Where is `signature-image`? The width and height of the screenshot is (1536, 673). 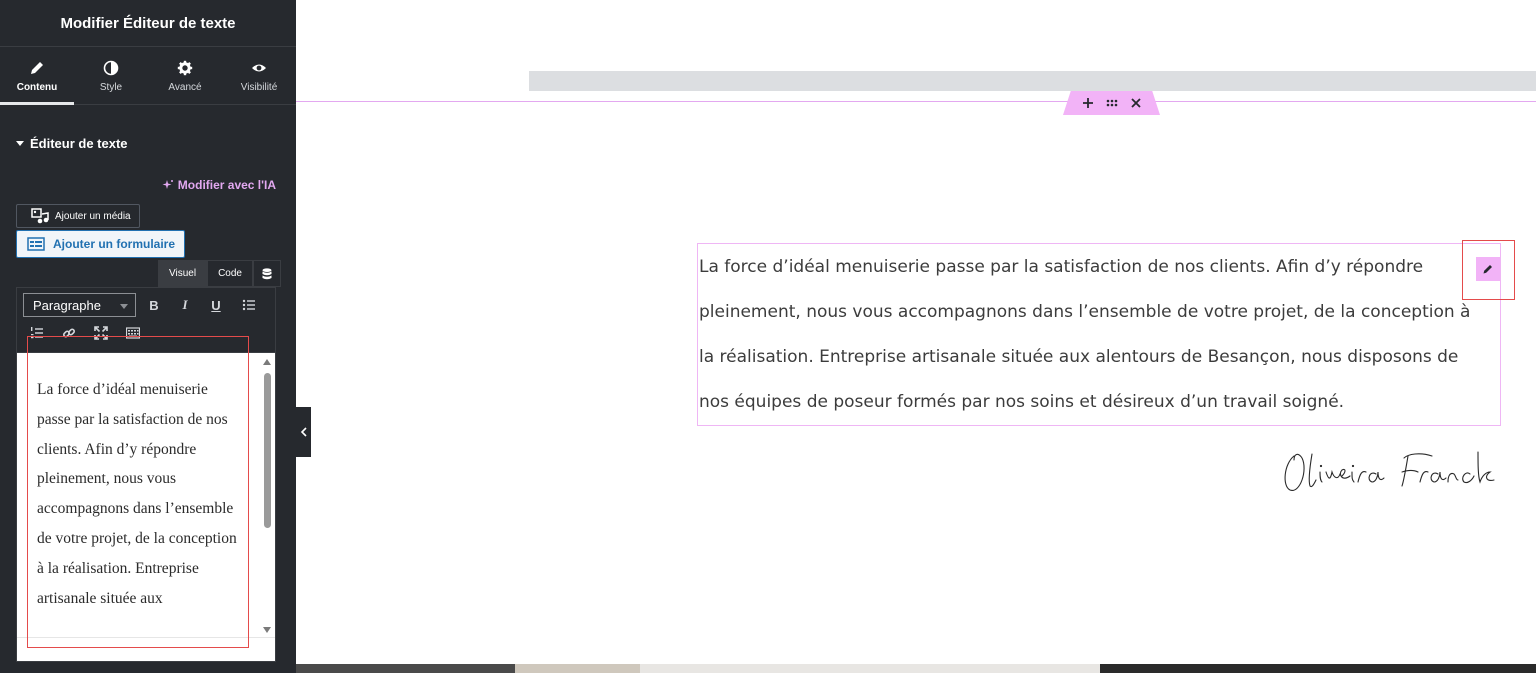
signature-image is located at coordinates (1389, 471).